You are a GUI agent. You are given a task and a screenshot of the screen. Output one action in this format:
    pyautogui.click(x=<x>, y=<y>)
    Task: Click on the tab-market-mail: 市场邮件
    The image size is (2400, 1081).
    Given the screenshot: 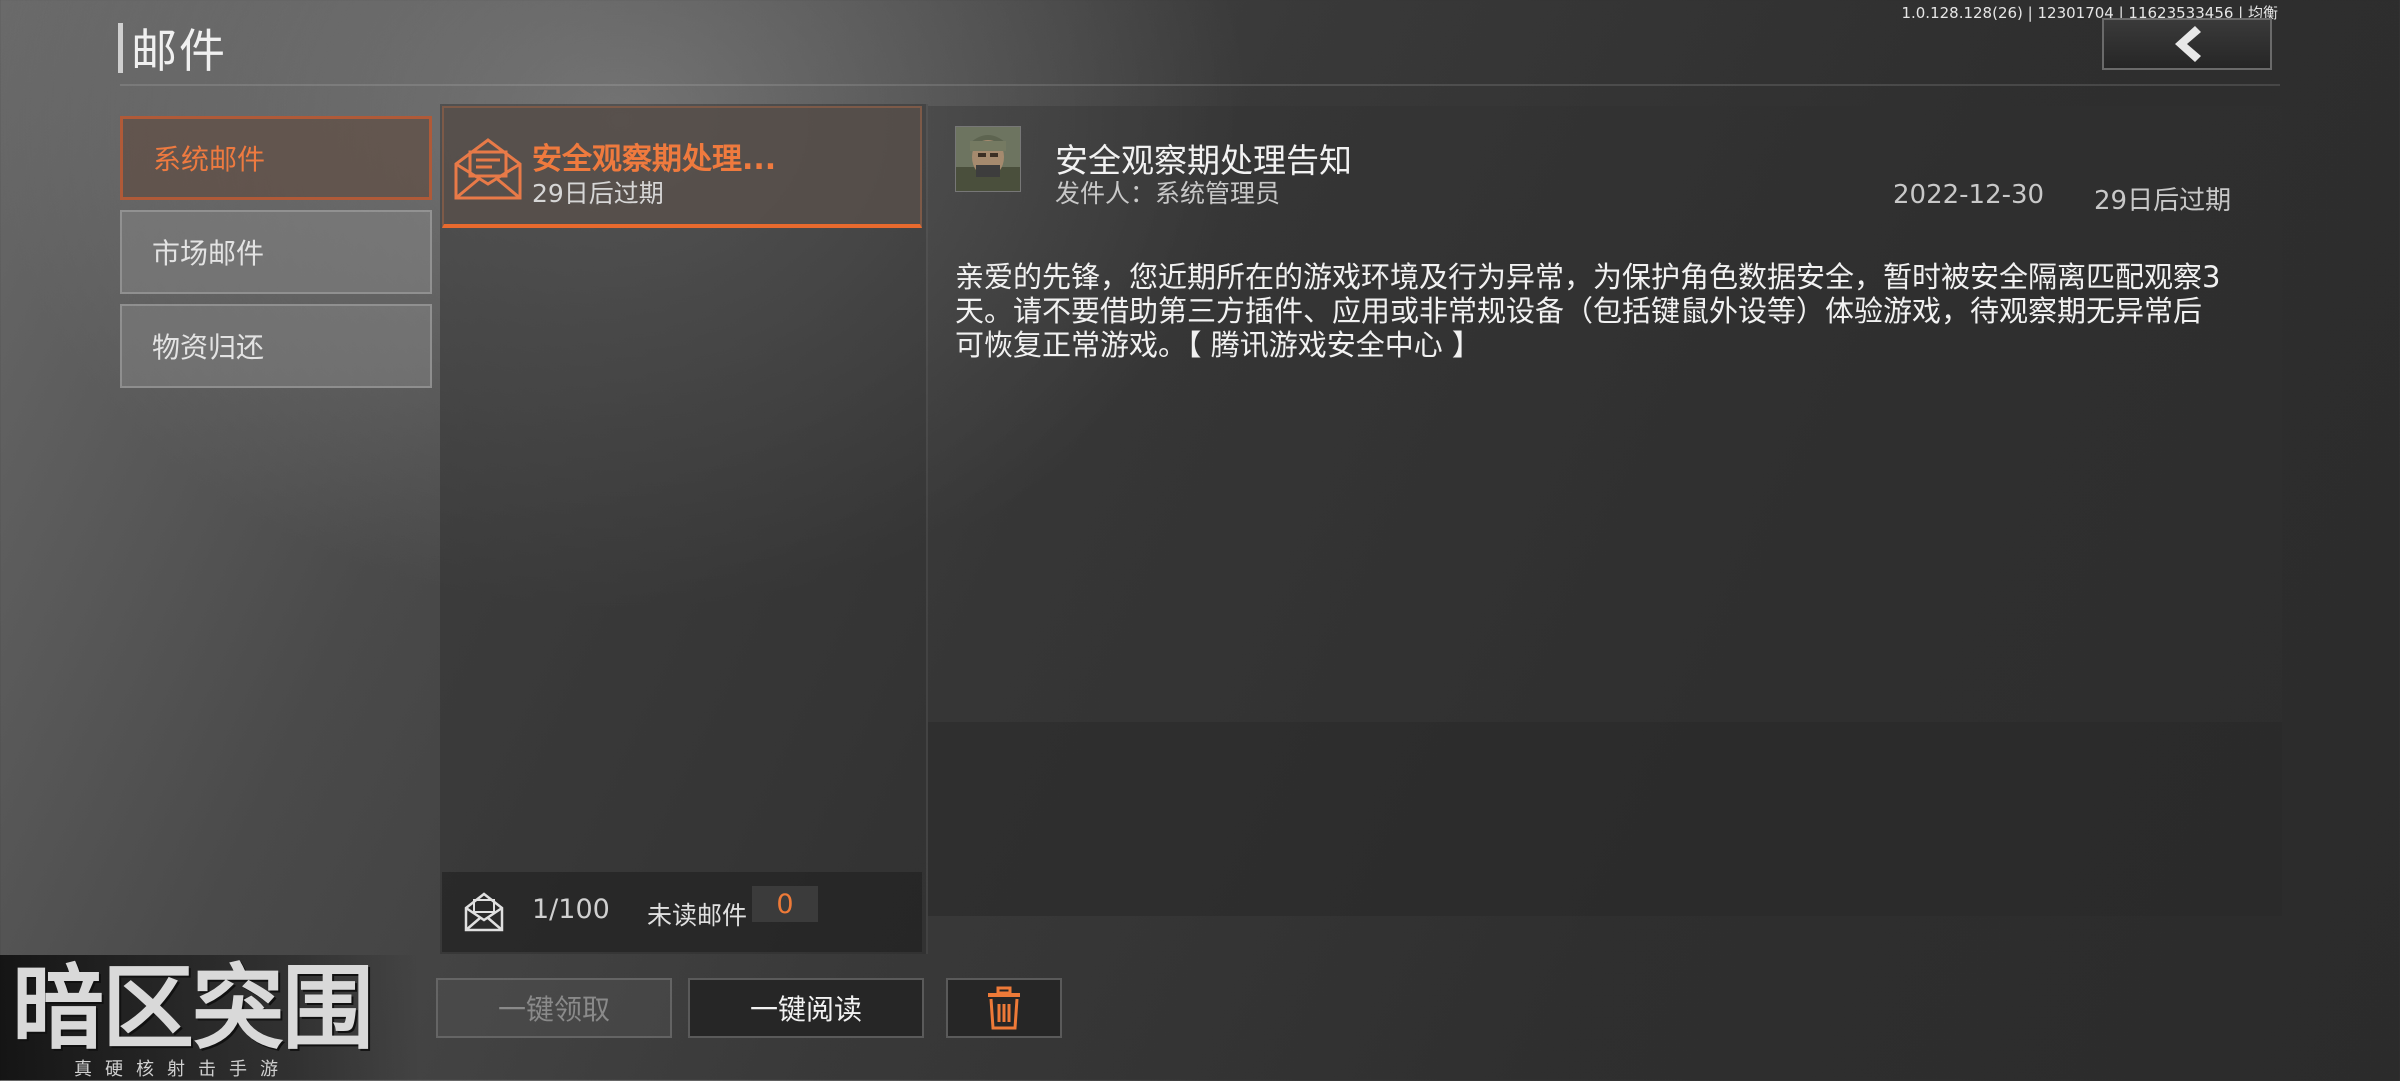 What is the action you would take?
    pyautogui.click(x=276, y=252)
    